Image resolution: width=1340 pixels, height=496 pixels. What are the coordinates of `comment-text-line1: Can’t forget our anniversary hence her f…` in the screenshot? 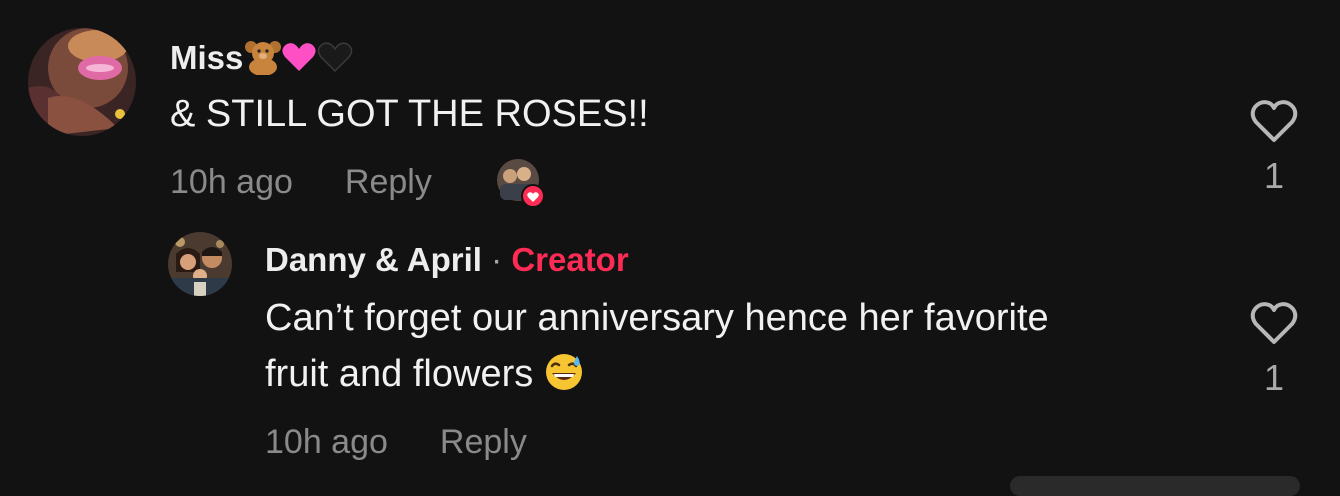 It's located at (657, 318).